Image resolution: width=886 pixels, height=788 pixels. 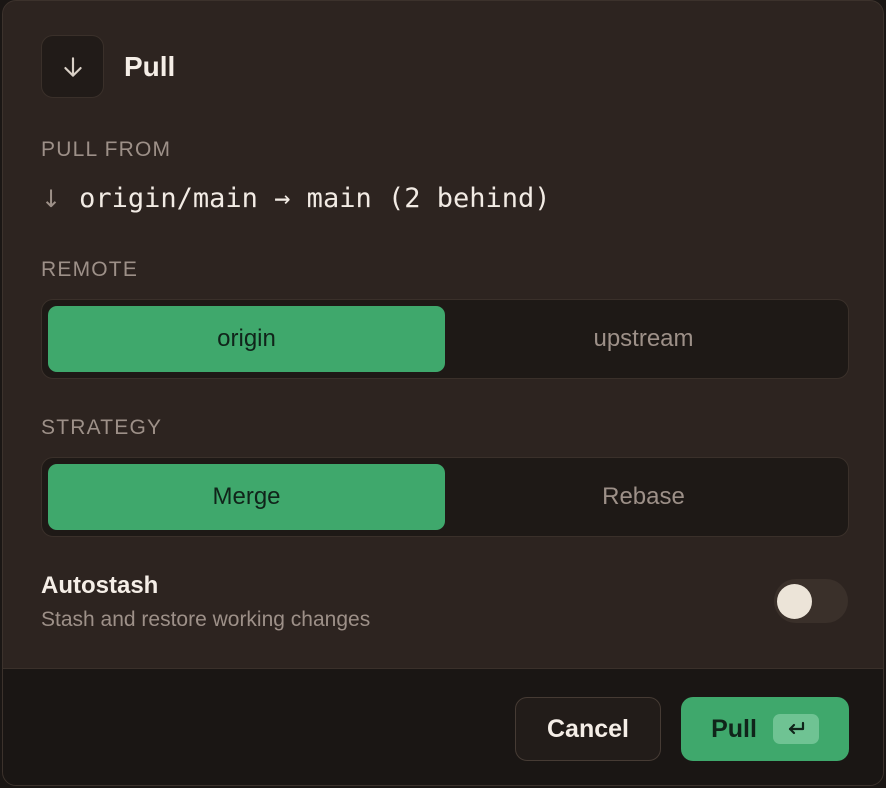 I want to click on return-key-icon, so click(x=795, y=729).